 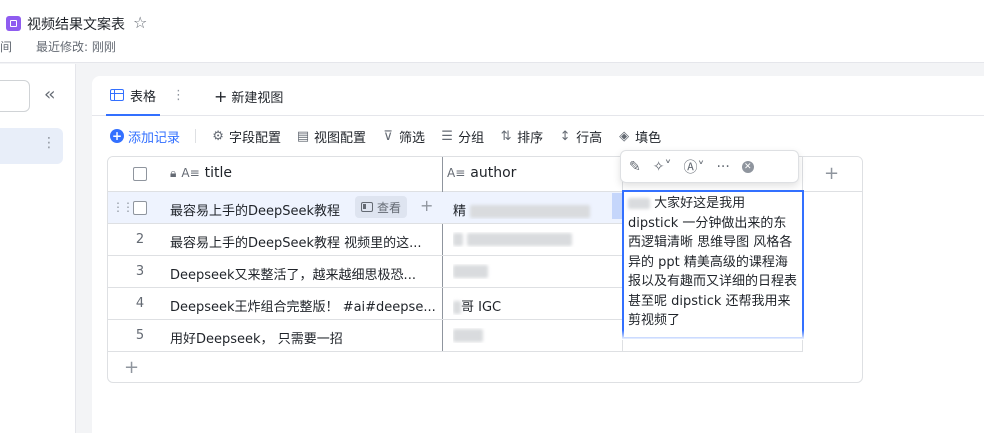 What do you see at coordinates (6, 47) in the screenshot?
I see `header-sub-text: 间` at bounding box center [6, 47].